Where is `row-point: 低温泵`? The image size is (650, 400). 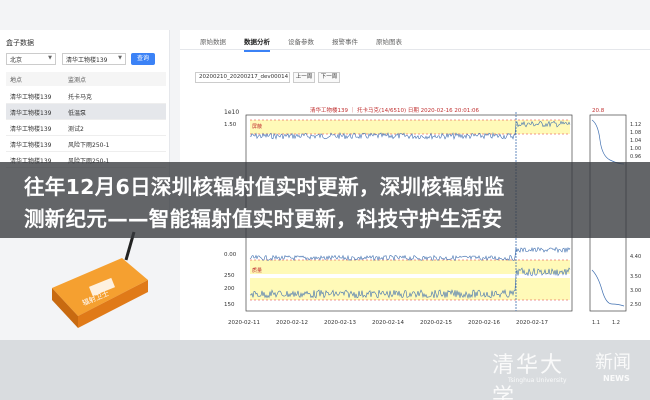 row-point: 低温泵 is located at coordinates (77, 113).